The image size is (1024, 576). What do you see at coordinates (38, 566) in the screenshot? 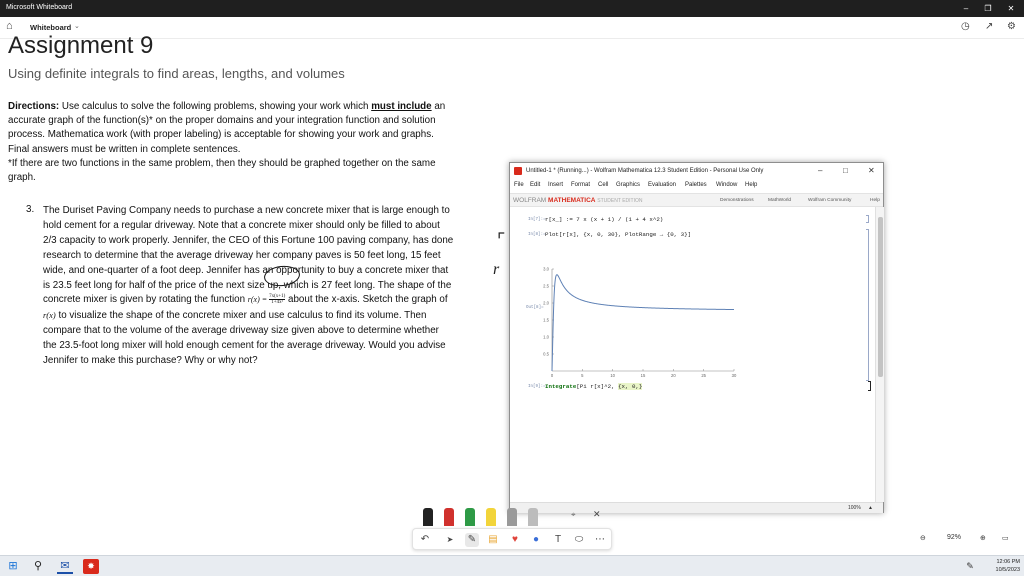
I see `search-icon: ⚲` at bounding box center [38, 566].